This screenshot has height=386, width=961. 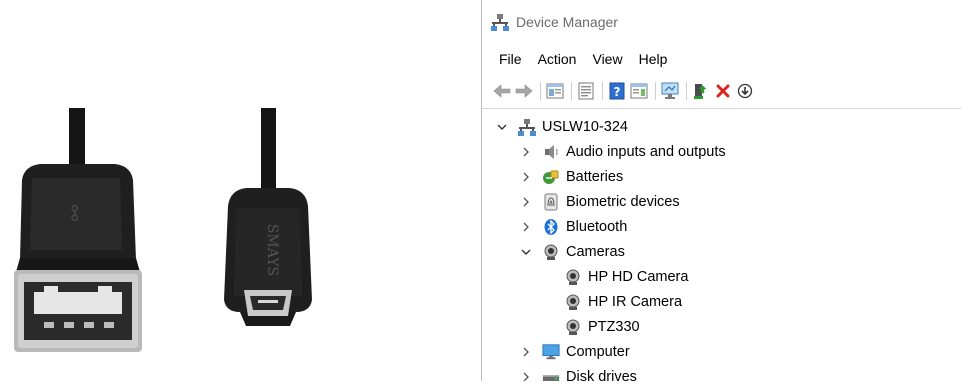 What do you see at coordinates (557, 59) in the screenshot?
I see `menu-action: Action` at bounding box center [557, 59].